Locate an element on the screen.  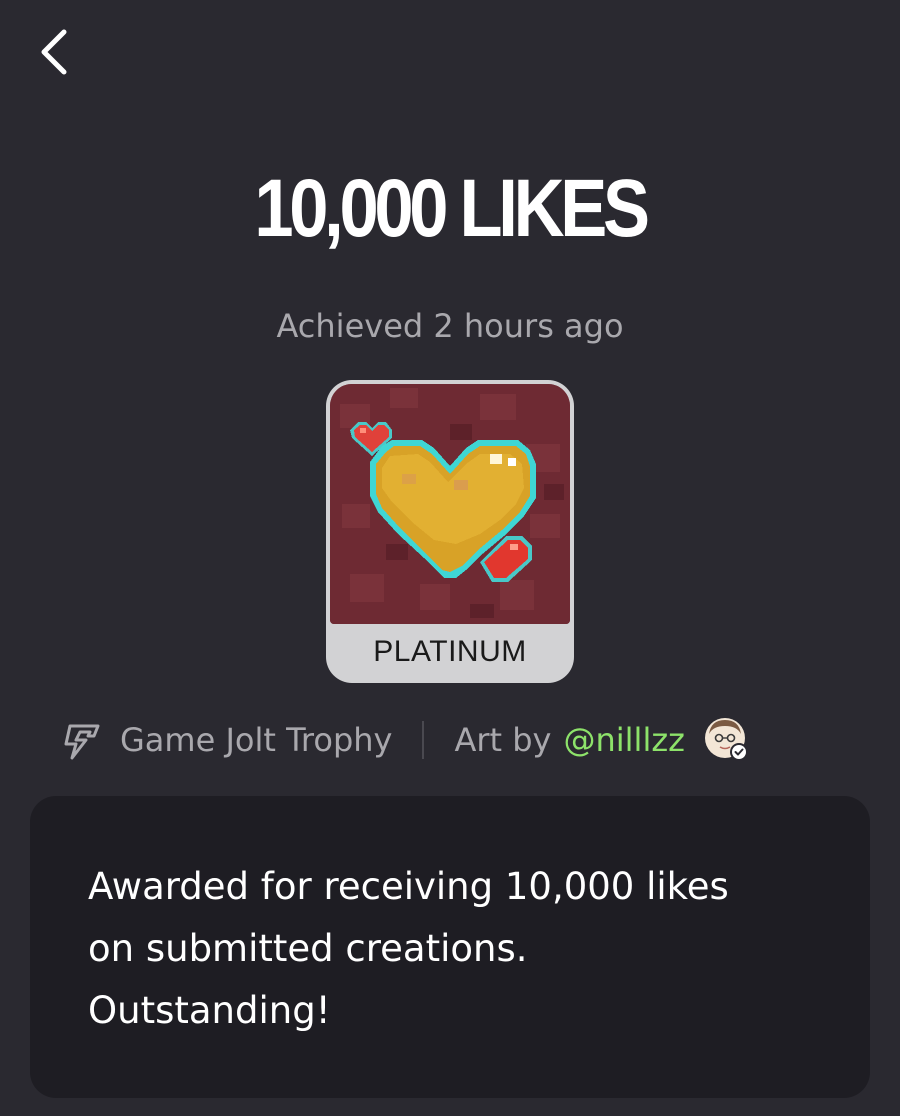
art-by-label: Art by is located at coordinates (503, 740).